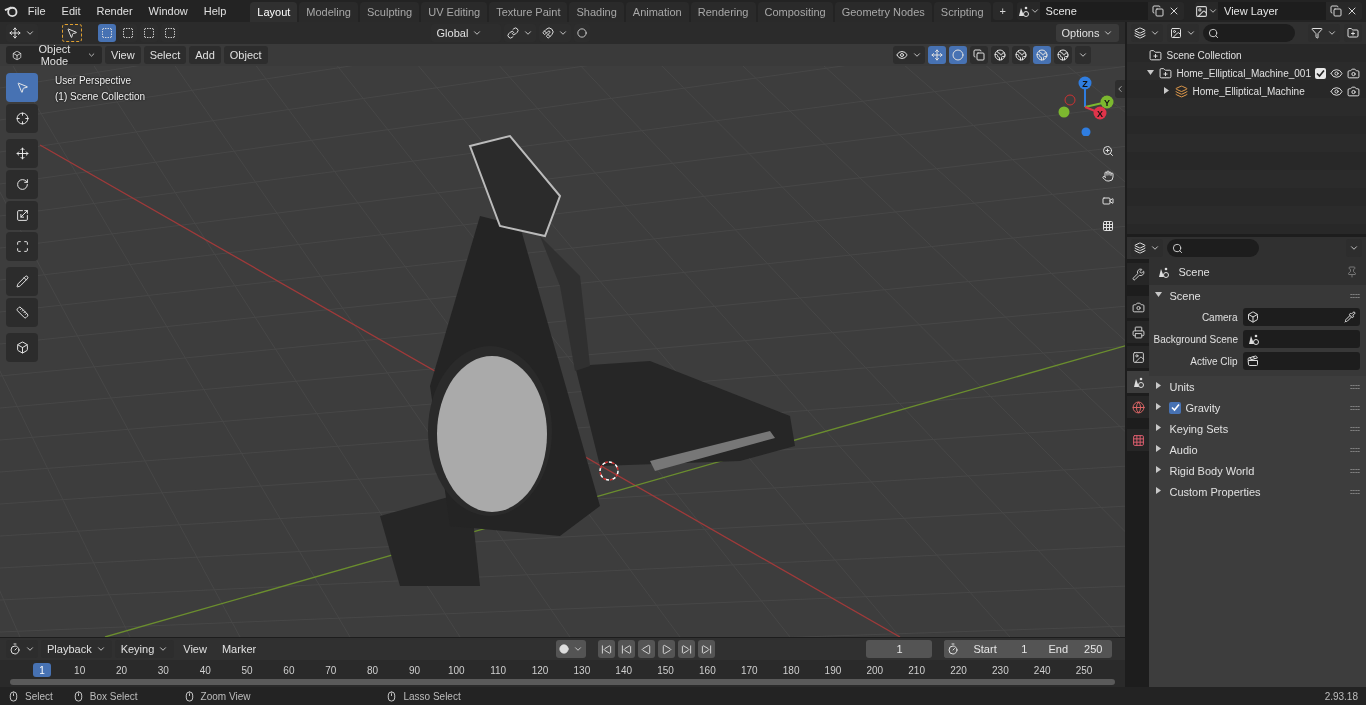 The image size is (1366, 705). I want to click on mode-dropdown: Object Mode, so click(54, 55).